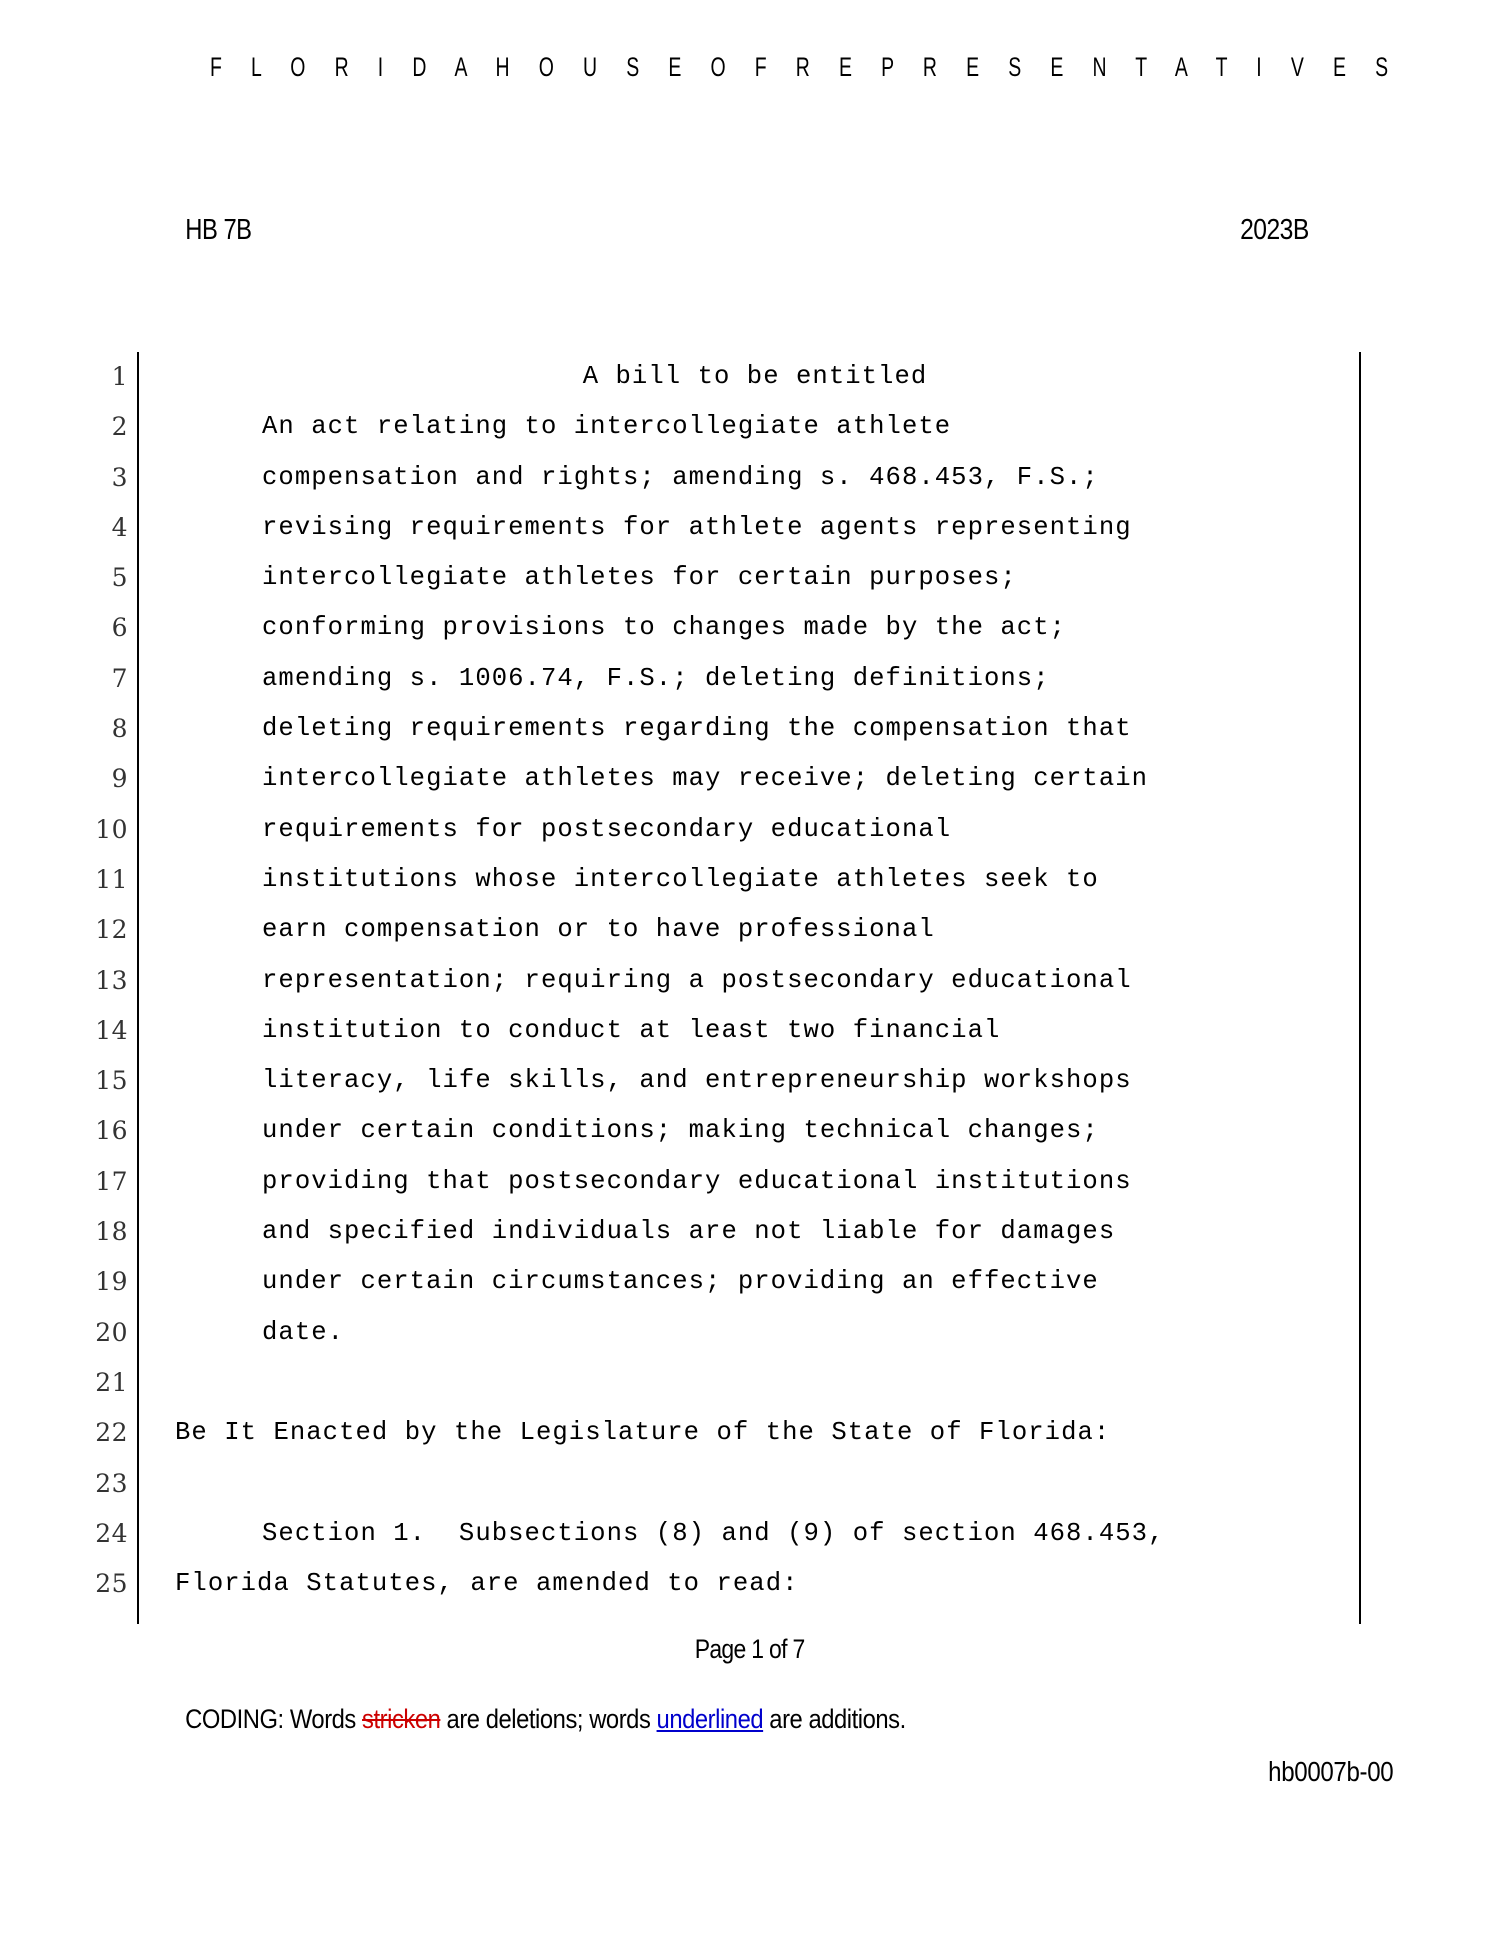 The height and width of the screenshot is (1942, 1500). What do you see at coordinates (119, 527) in the screenshot?
I see `line-number: 4` at bounding box center [119, 527].